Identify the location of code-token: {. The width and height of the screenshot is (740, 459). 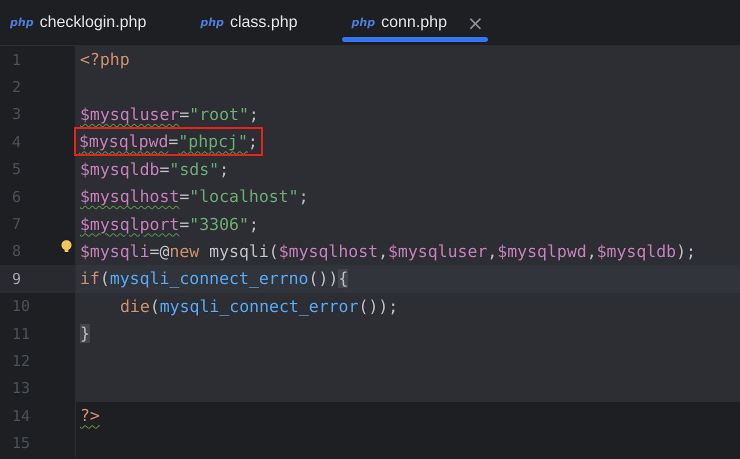
(343, 278).